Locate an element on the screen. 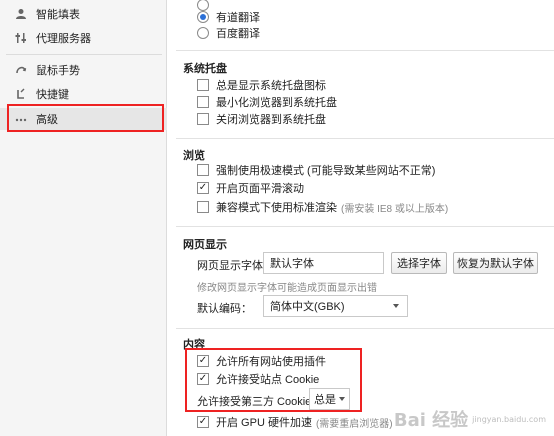  section-title-browse: 浏览 is located at coordinates (194, 156).